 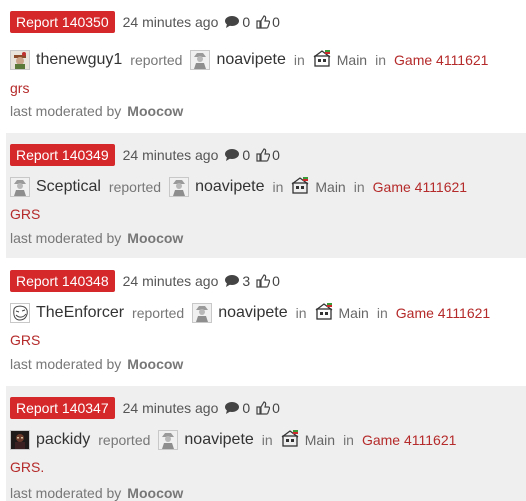 What do you see at coordinates (80, 313) in the screenshot?
I see `reporter-username: TheEnforcer` at bounding box center [80, 313].